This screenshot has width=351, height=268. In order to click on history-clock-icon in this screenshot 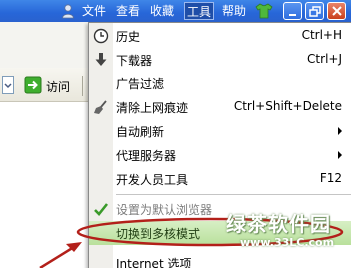, I will do `click(101, 36)`.